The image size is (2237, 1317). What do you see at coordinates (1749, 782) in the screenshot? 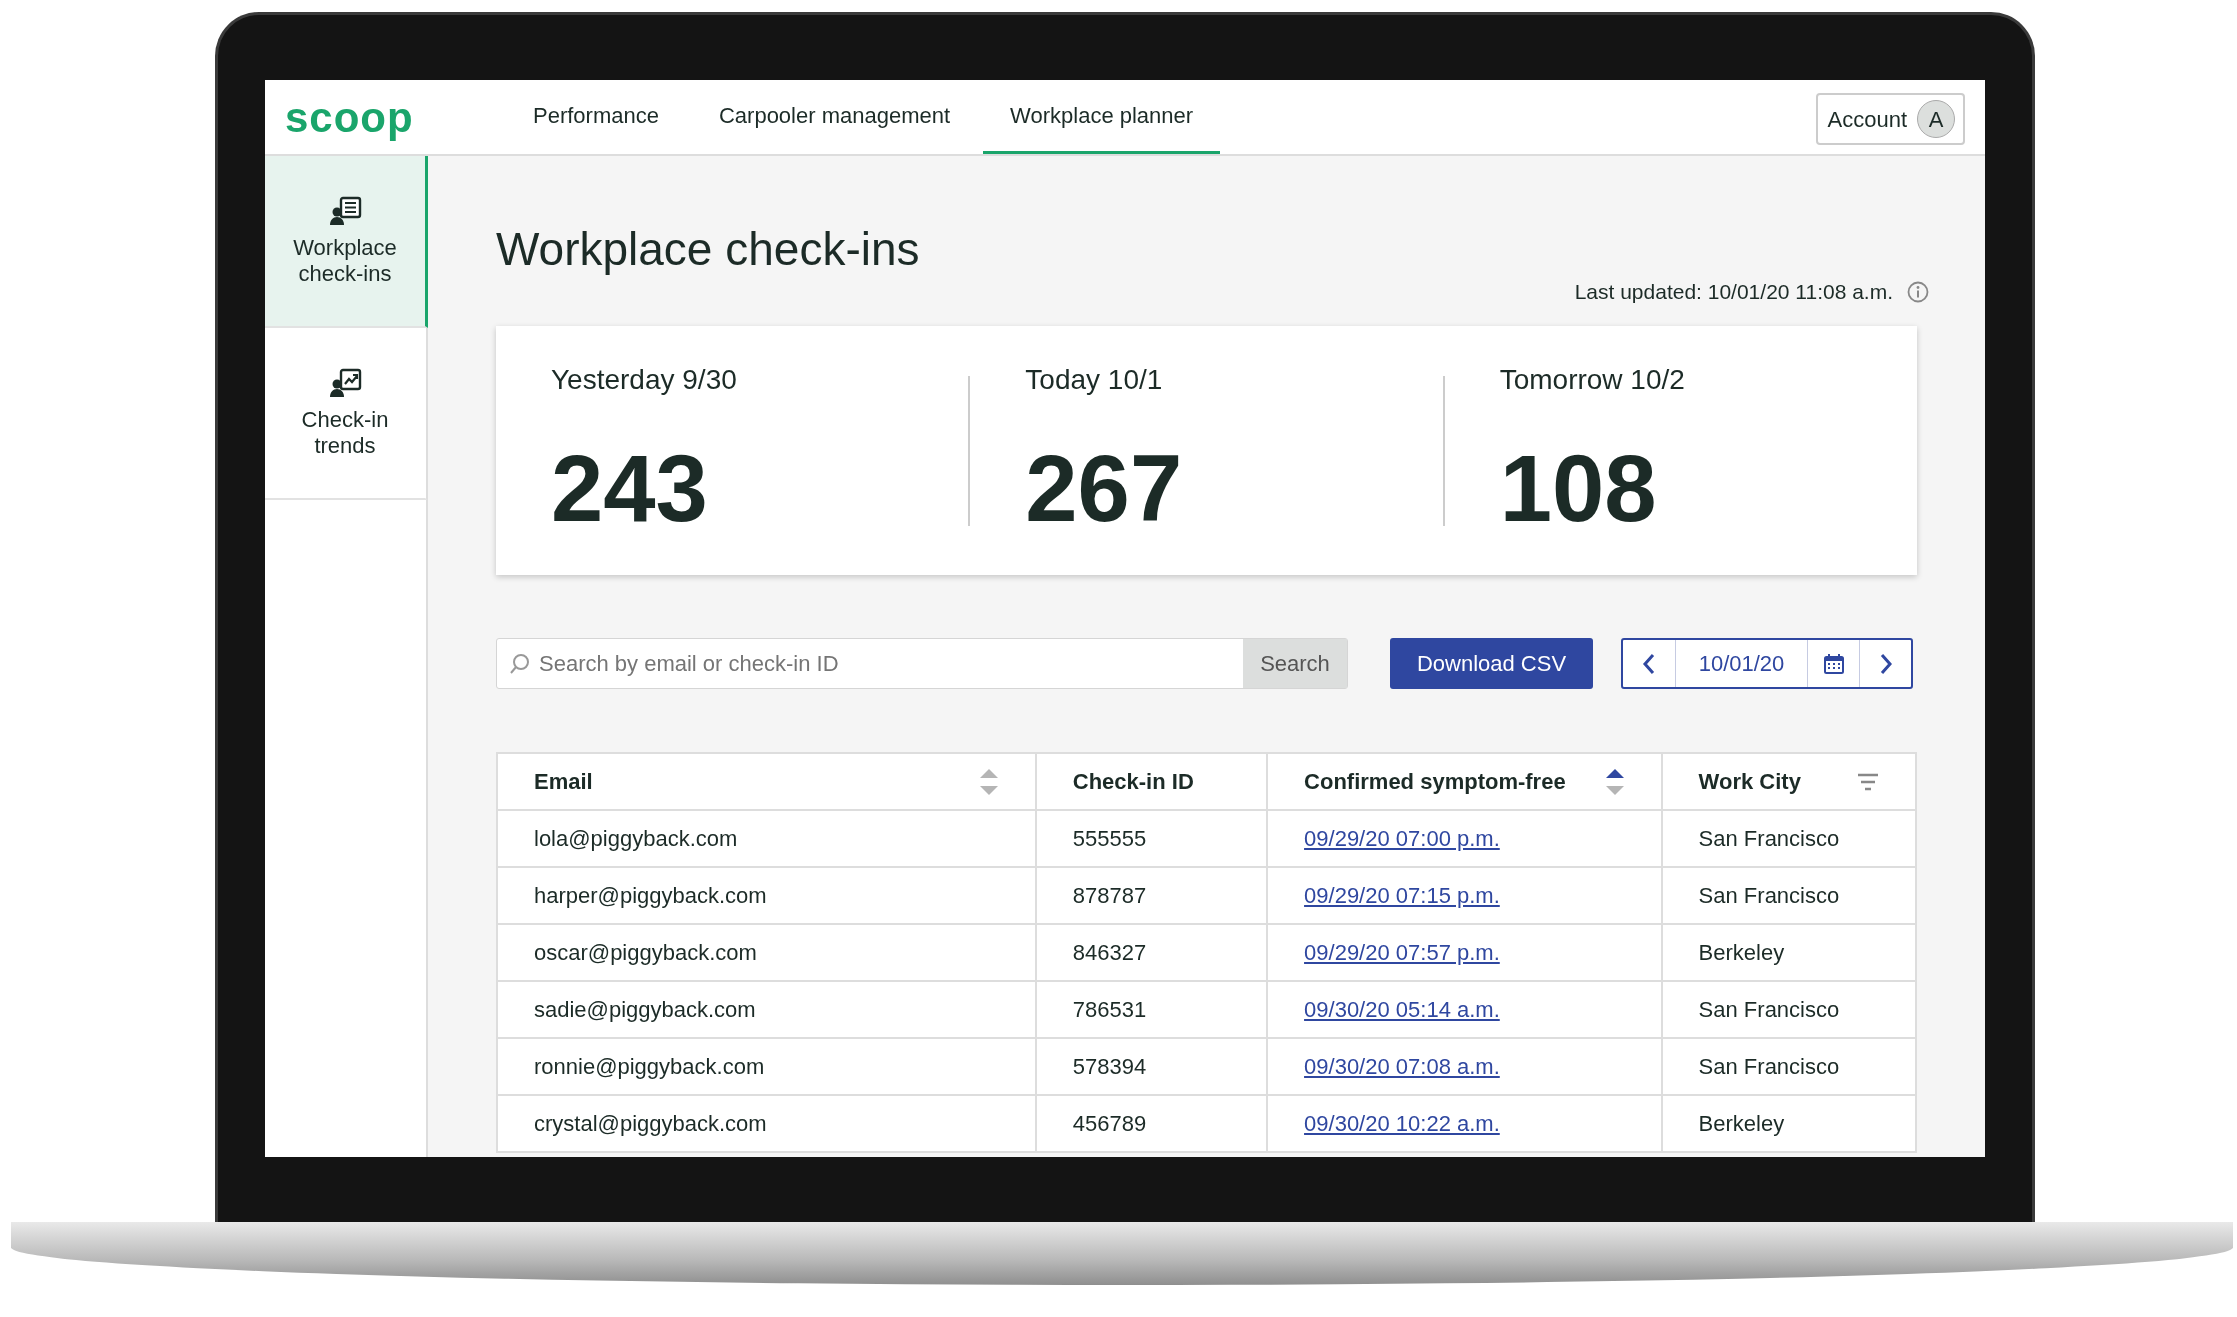
I see `column-header: Work City` at bounding box center [1749, 782].